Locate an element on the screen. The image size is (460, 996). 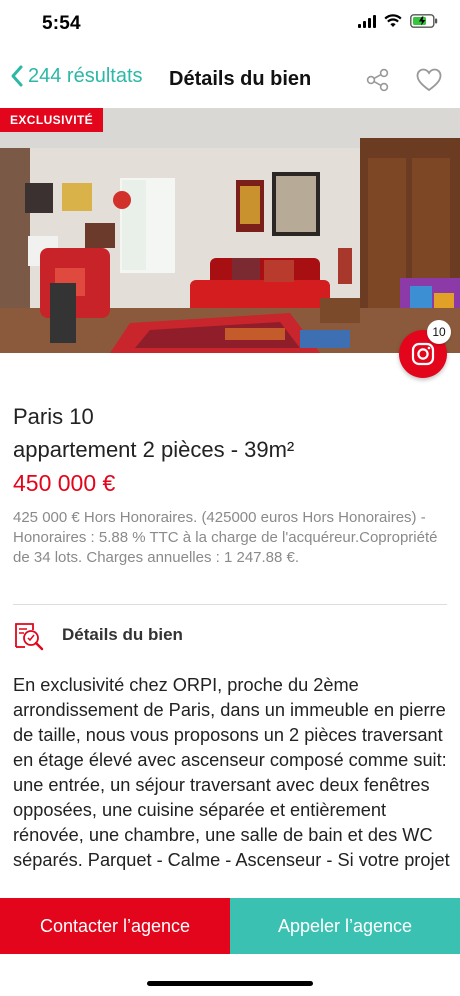
call-agency-button: Appeler l’agence is located at coordinates (345, 926).